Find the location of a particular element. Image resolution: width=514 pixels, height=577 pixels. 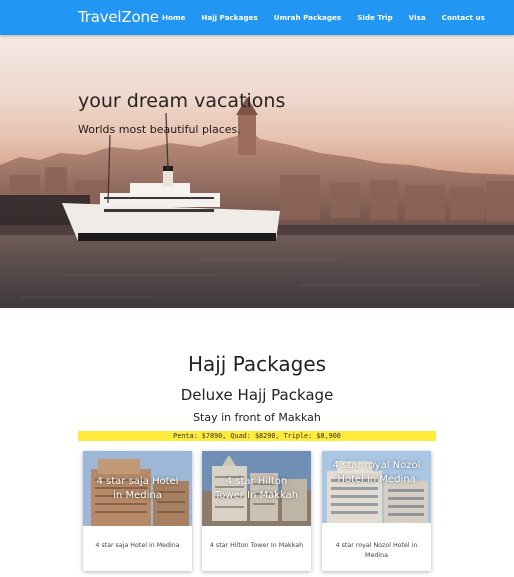

hotel-card-caption: 4 star Hilton Tower In Makkah is located at coordinates (256, 545).